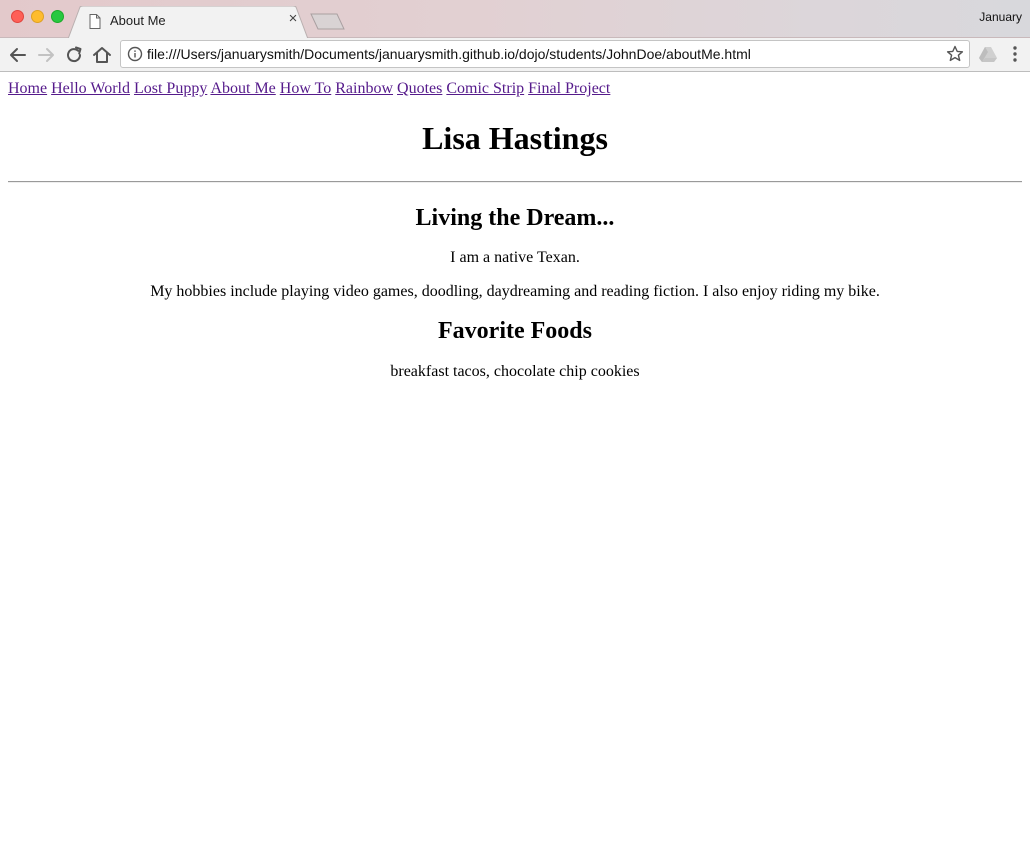  Describe the element at coordinates (515, 371) in the screenshot. I see `paragraph-favorite-foods: breakfast tacos, chocolate chip cookies` at that location.